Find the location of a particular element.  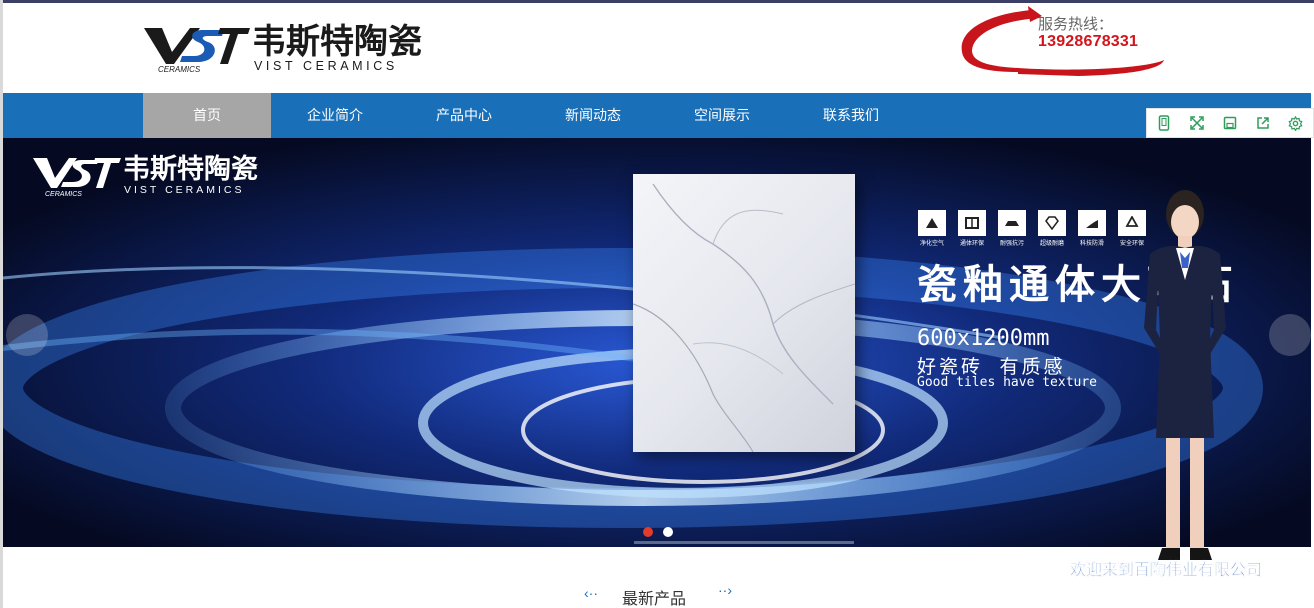

stain-resist-icon is located at coordinates (1012, 223).